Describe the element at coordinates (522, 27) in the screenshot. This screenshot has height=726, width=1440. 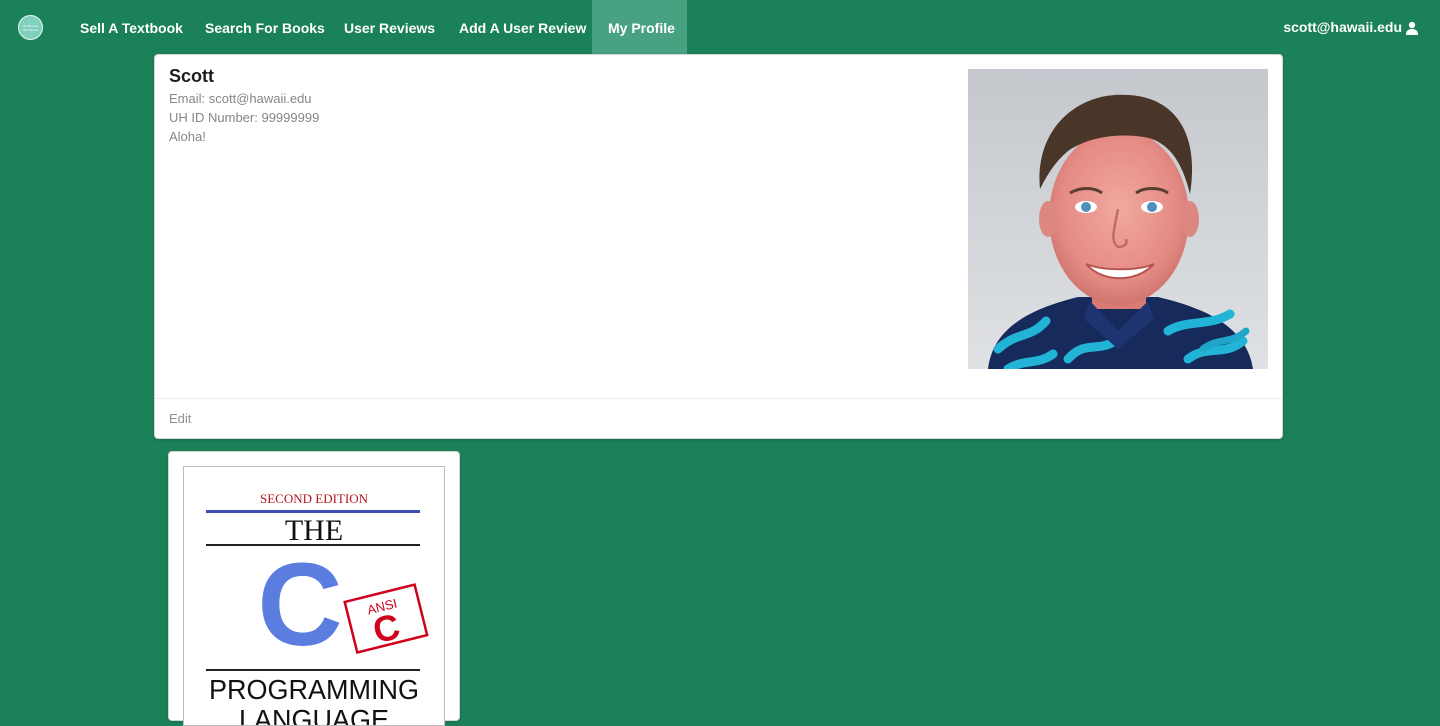
I see `nav-add-user-review: Add A User Review` at that location.